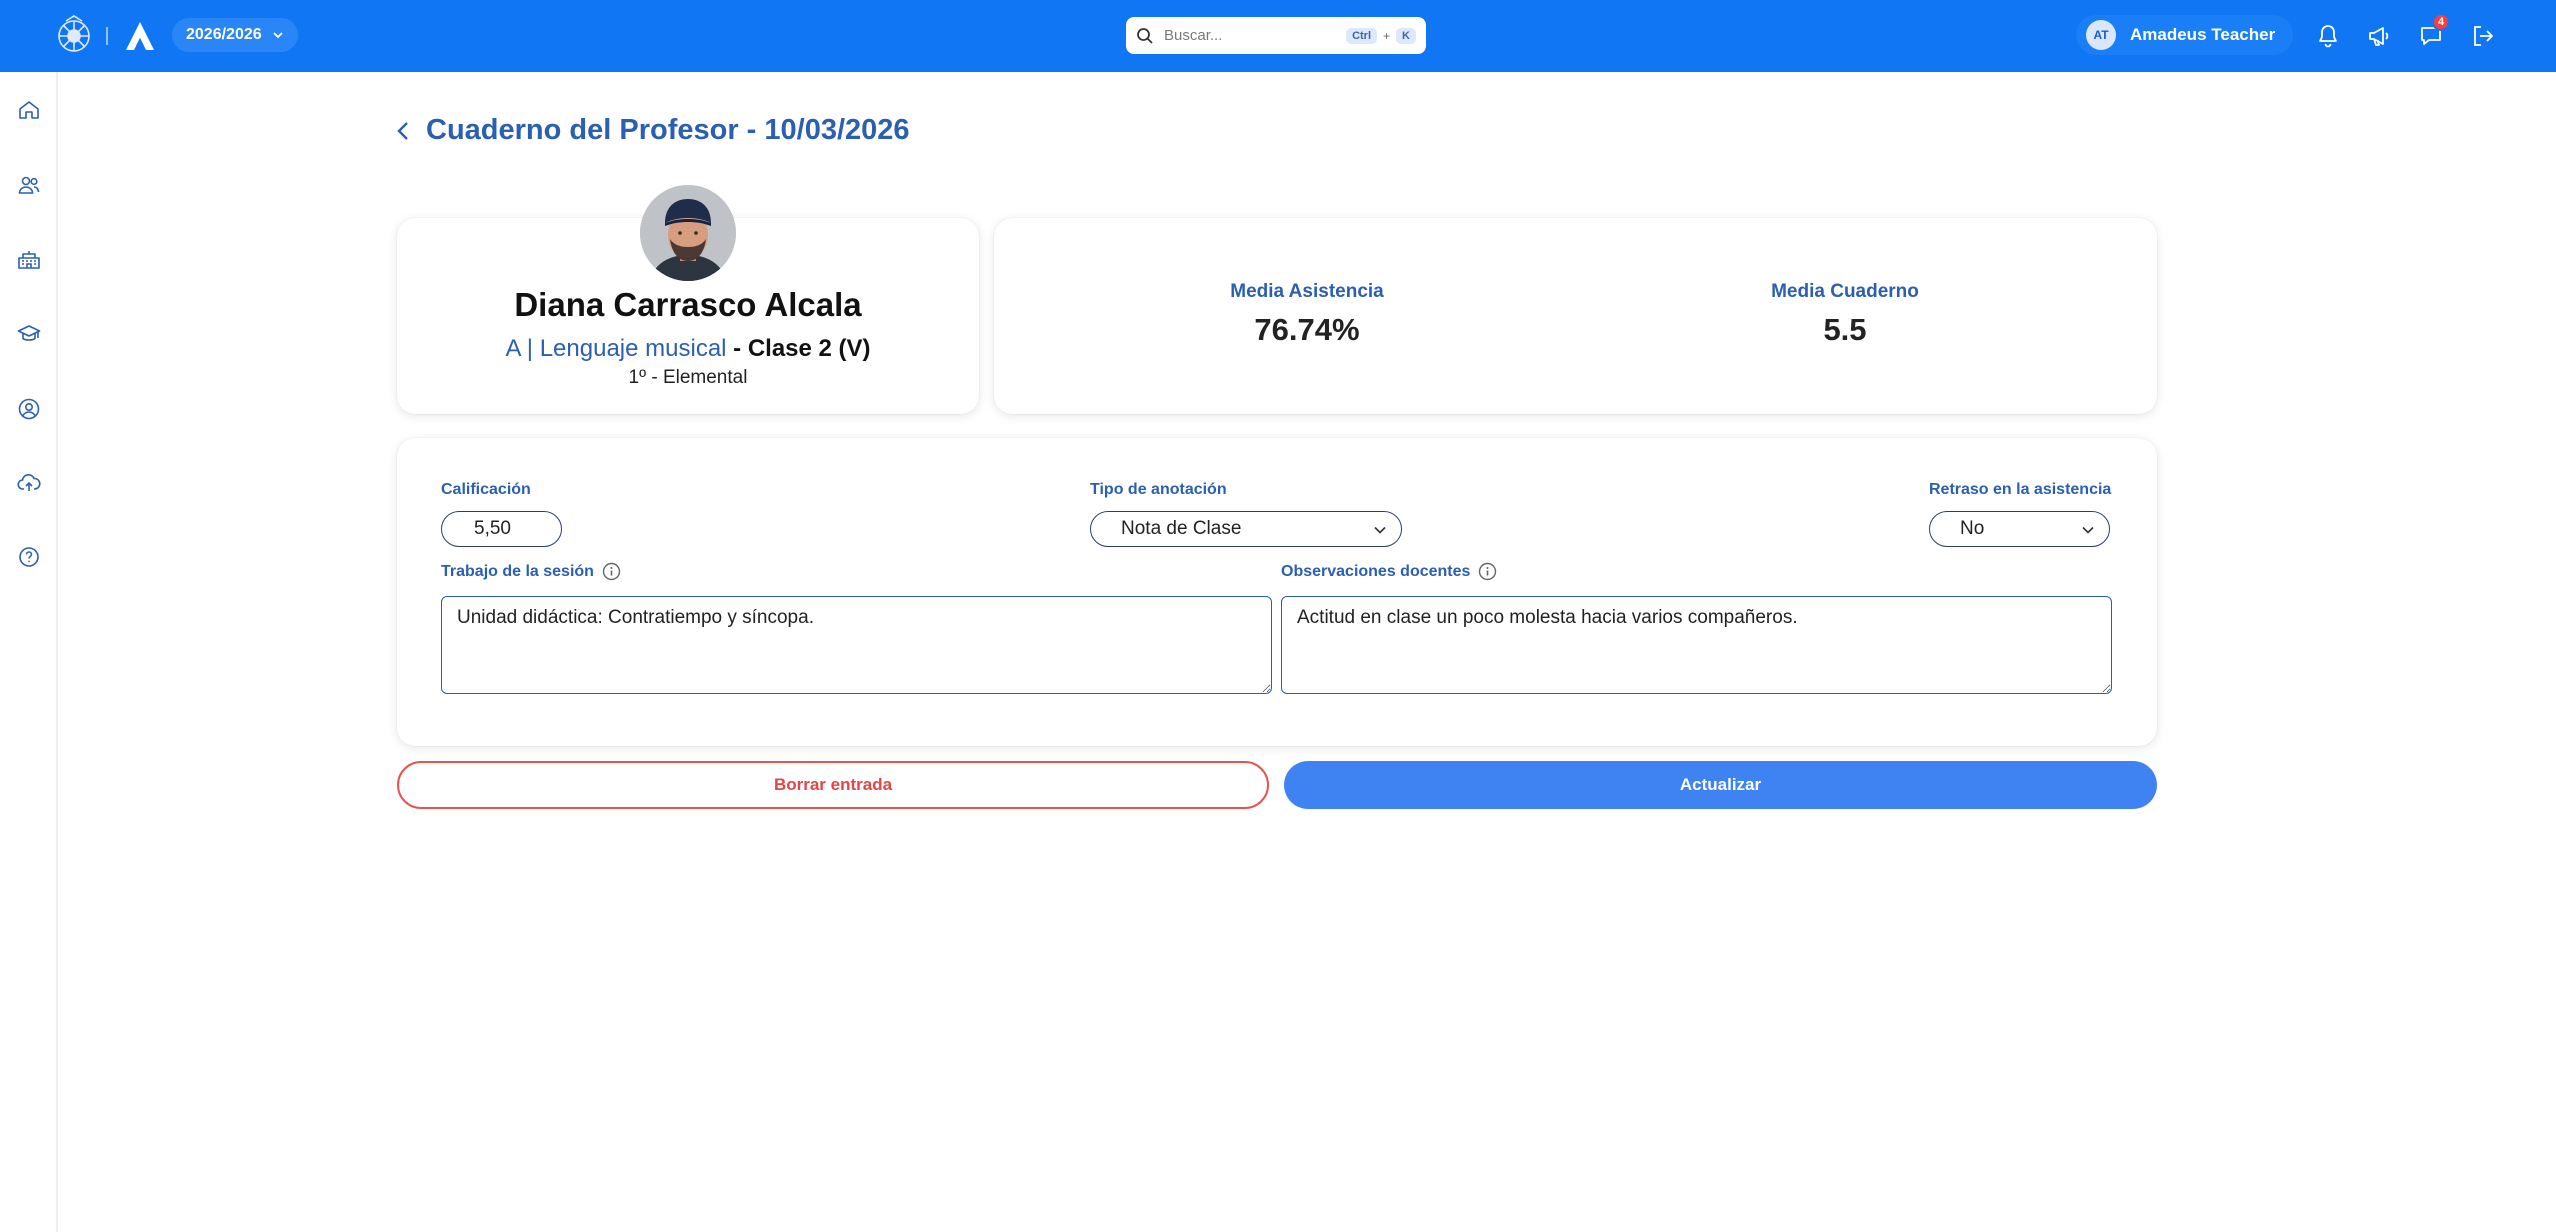 This screenshot has width=2556, height=1232. Describe the element at coordinates (29, 409) in the screenshot. I see `user-circle-icon` at that location.